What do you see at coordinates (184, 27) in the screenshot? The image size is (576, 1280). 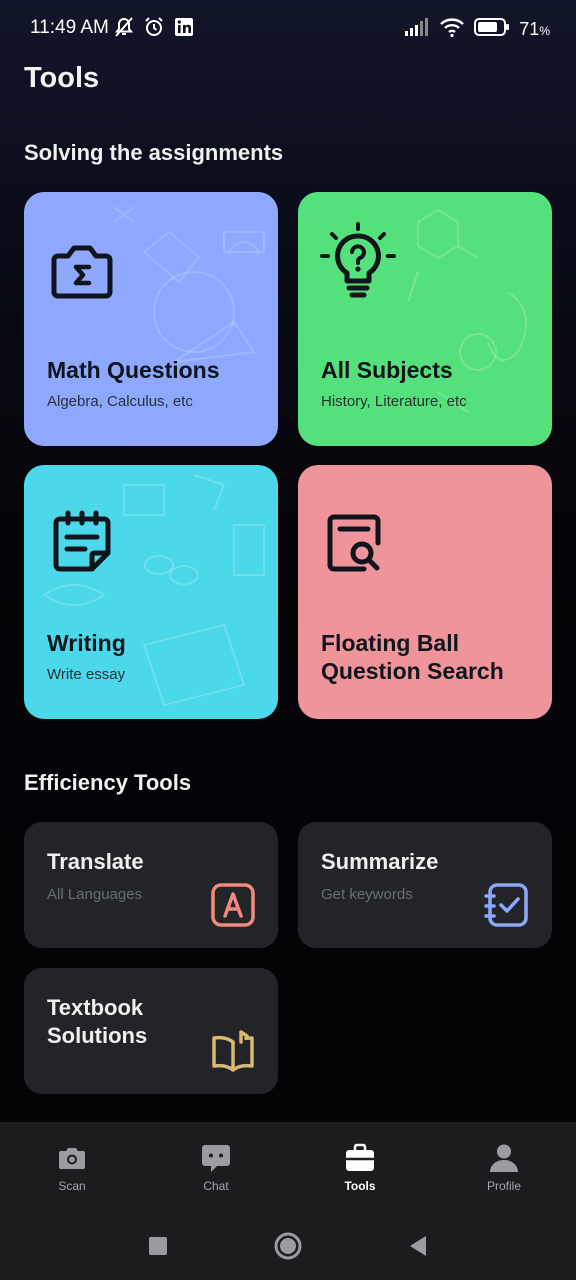 I see `linkedin-icon` at bounding box center [184, 27].